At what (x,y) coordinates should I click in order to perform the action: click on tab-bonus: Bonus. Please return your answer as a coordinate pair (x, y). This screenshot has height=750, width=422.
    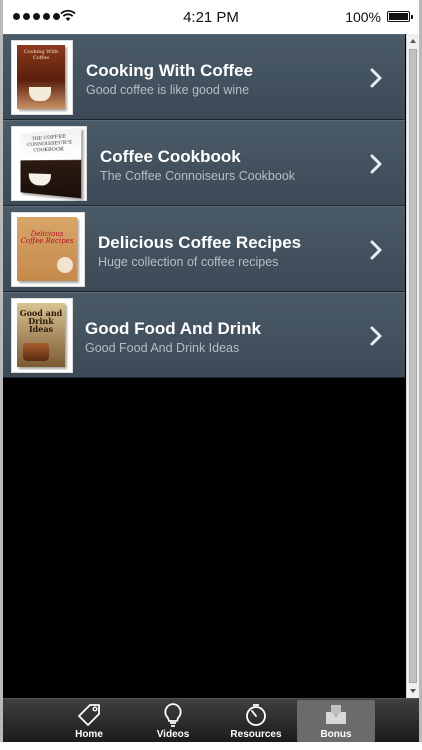
    Looking at the image, I should click on (336, 721).